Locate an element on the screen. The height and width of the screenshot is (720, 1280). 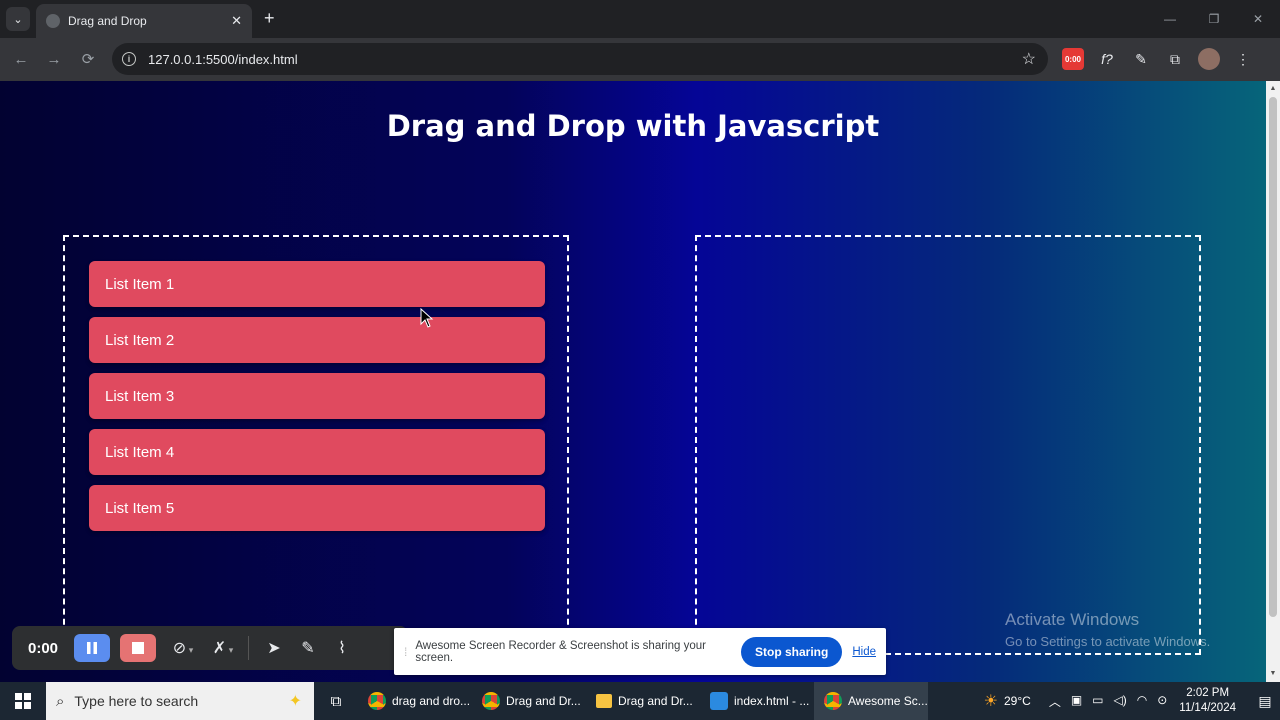
recorder-control-bar: 0:00 ⊘ ▾ ✗ ▾ ➤ ✎ ⌇ is located at coordinates (210, 648).